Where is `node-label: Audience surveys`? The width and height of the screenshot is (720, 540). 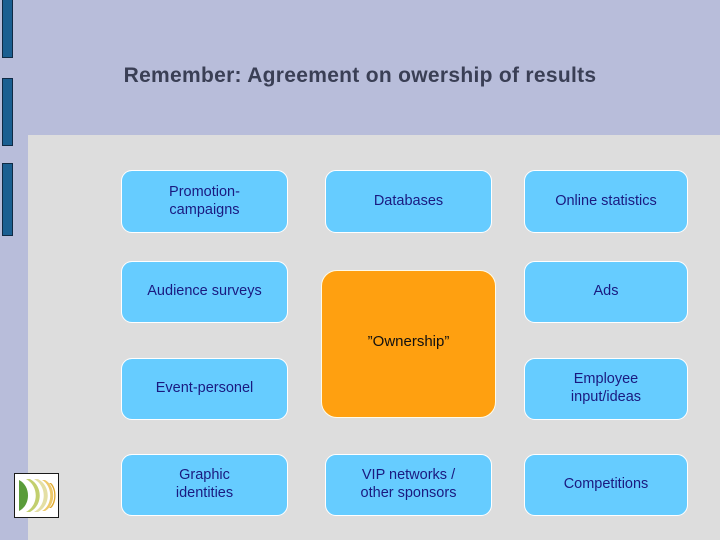 node-label: Audience surveys is located at coordinates (204, 291).